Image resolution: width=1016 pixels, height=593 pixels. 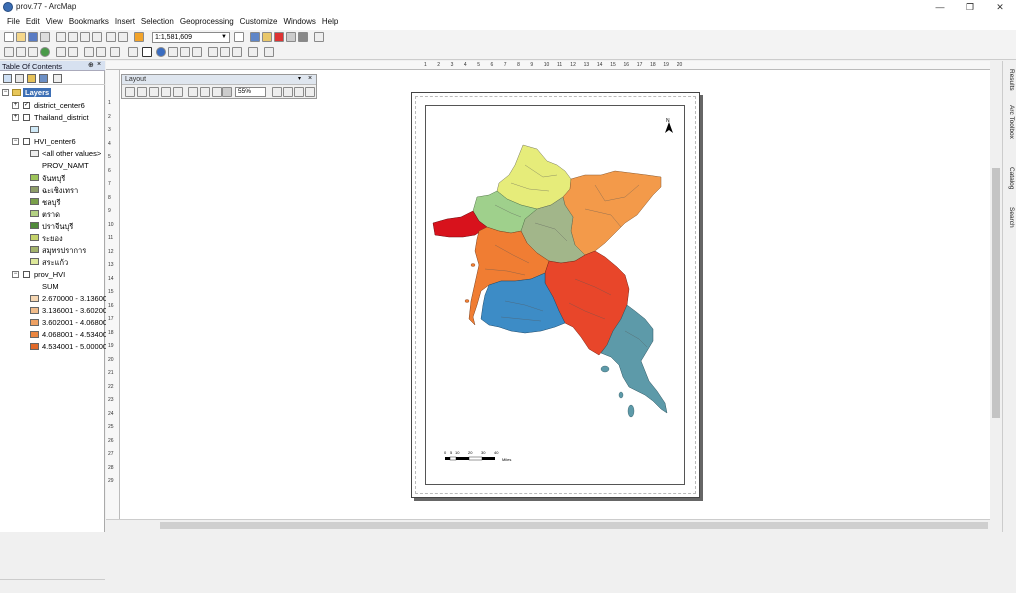 What do you see at coordinates (89, 52) in the screenshot?
I see `back-icon` at bounding box center [89, 52].